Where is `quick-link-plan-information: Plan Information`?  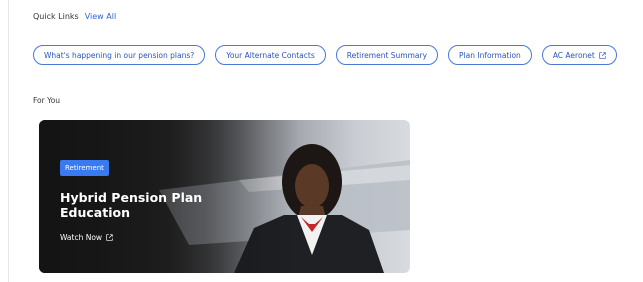 quick-link-plan-information: Plan Information is located at coordinates (490, 55).